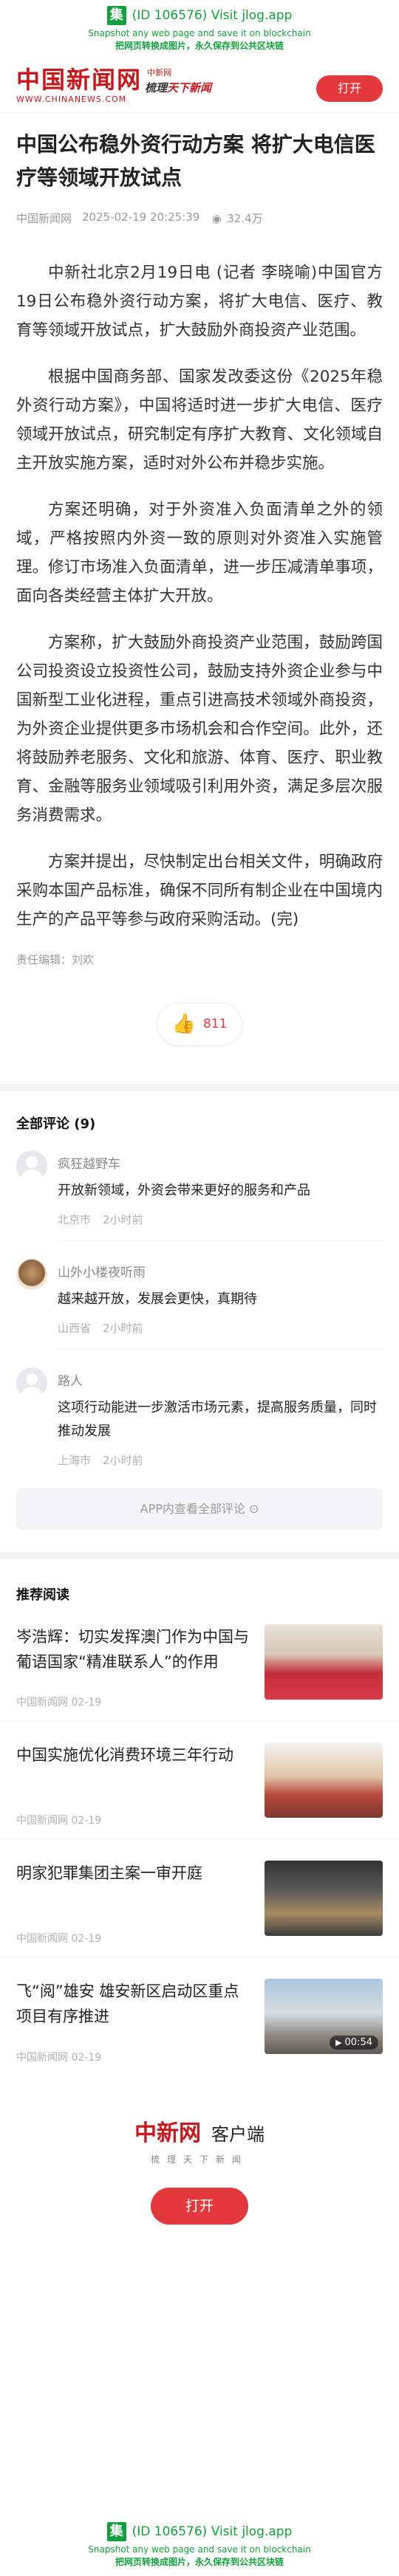 The height and width of the screenshot is (2576, 399). I want to click on slogan-prefix: 梳理, so click(156, 88).